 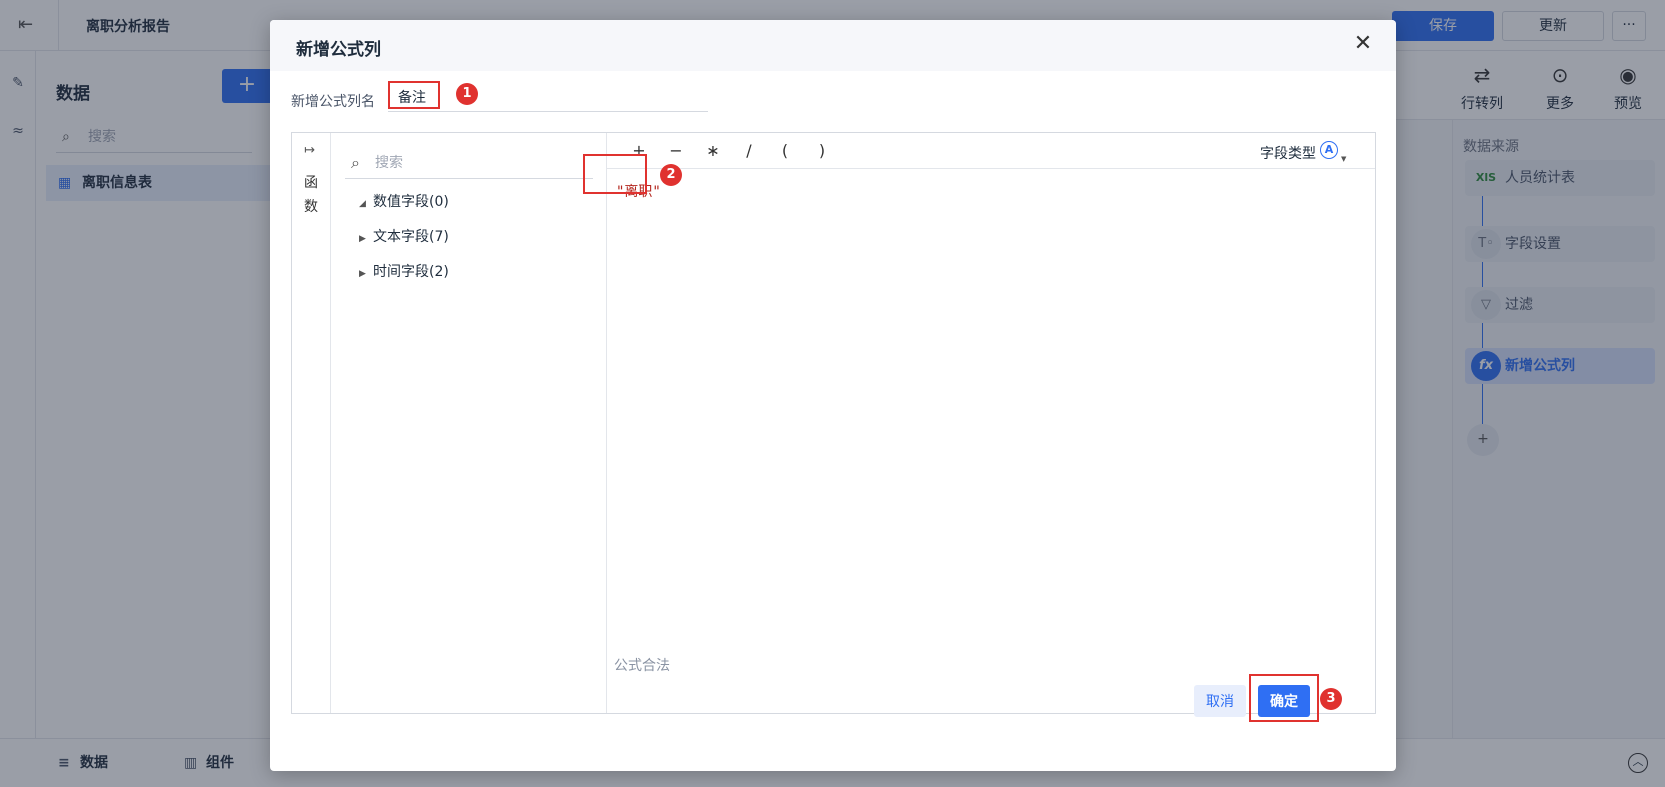 What do you see at coordinates (1331, 699) in the screenshot?
I see `step-marker-3: 3` at bounding box center [1331, 699].